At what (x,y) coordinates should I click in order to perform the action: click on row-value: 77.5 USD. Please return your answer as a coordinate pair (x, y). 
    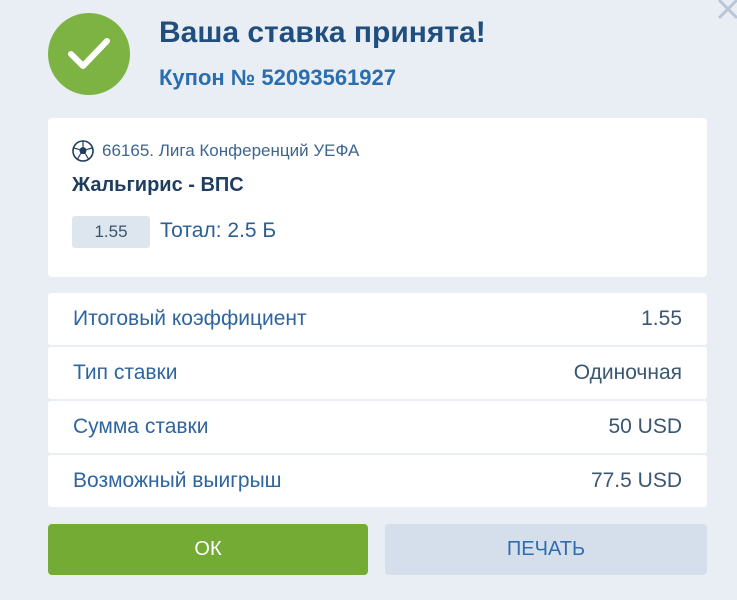
    Looking at the image, I should click on (636, 480).